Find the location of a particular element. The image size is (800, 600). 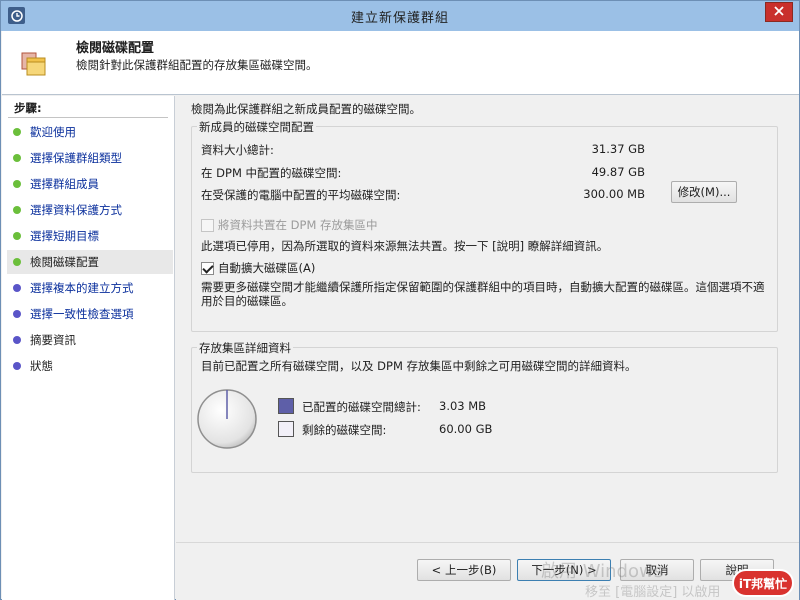

windows-activation-watermark: 啟用 Windows is located at coordinates (602, 571).